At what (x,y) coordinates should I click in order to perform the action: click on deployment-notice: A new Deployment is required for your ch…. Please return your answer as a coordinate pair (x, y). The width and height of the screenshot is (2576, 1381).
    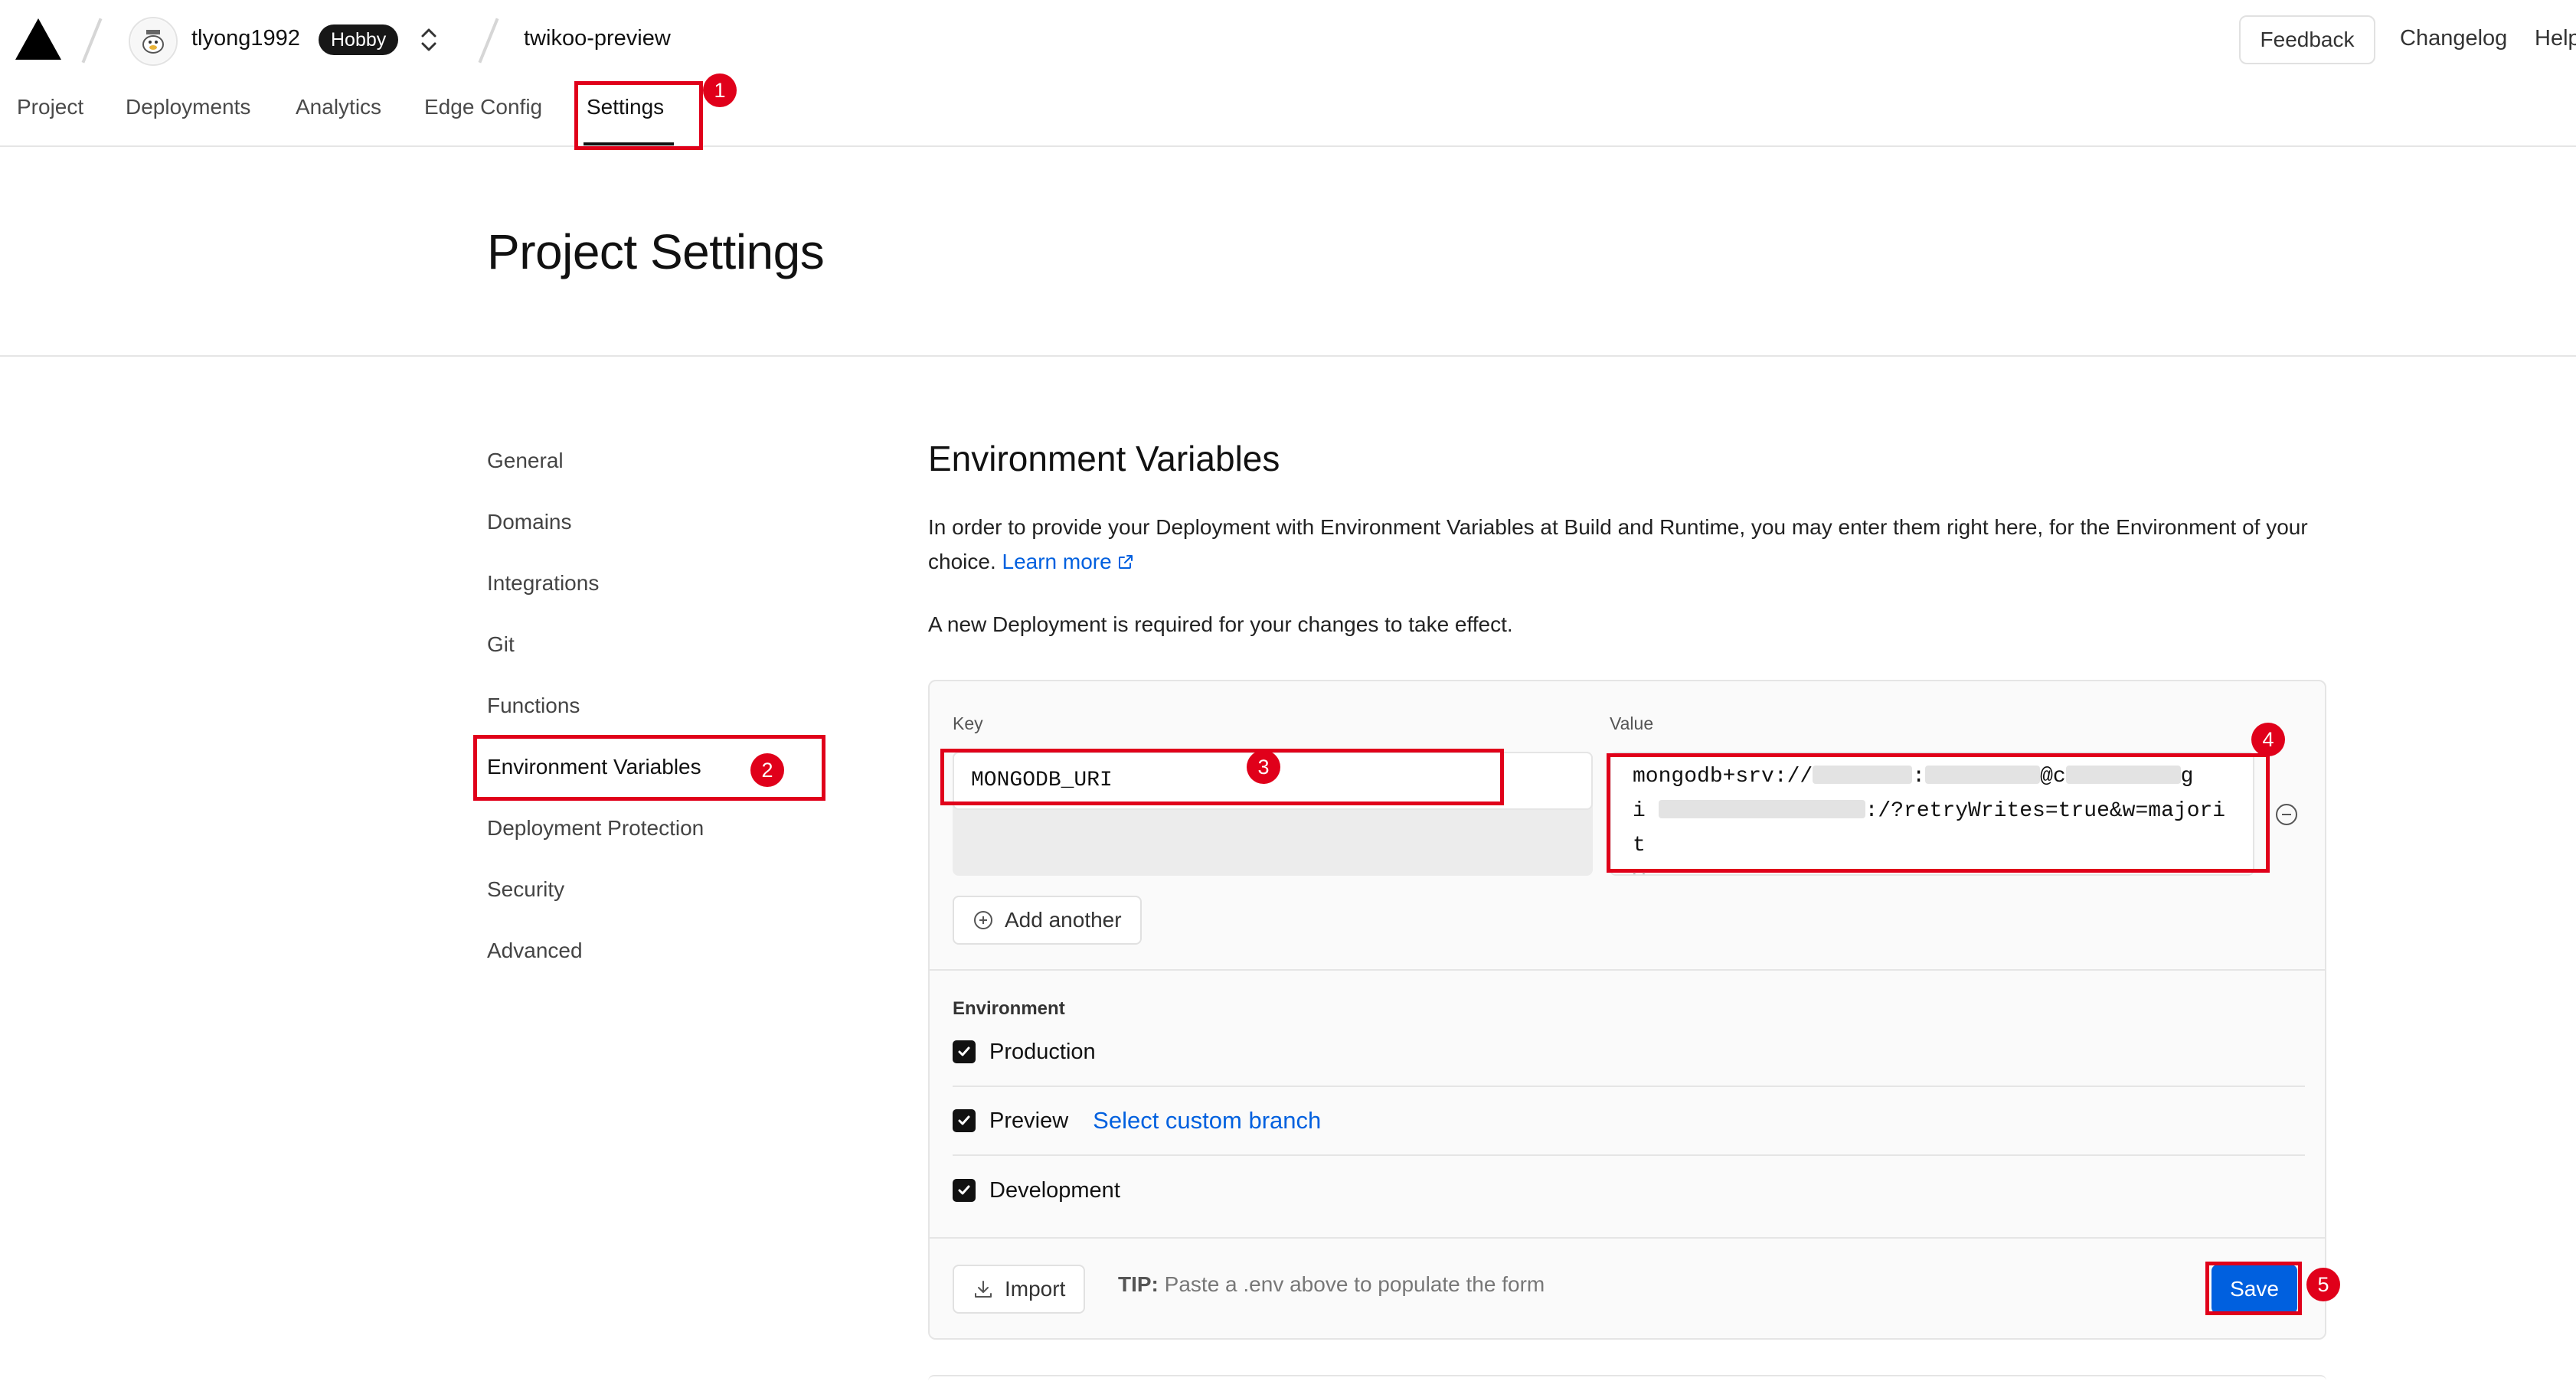
    Looking at the image, I should click on (1220, 624).